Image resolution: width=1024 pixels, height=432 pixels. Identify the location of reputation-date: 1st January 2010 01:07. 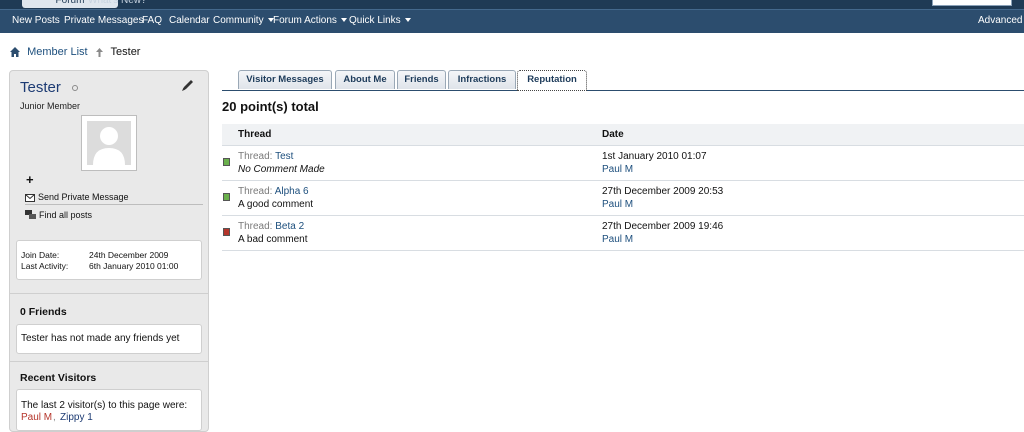
(654, 156).